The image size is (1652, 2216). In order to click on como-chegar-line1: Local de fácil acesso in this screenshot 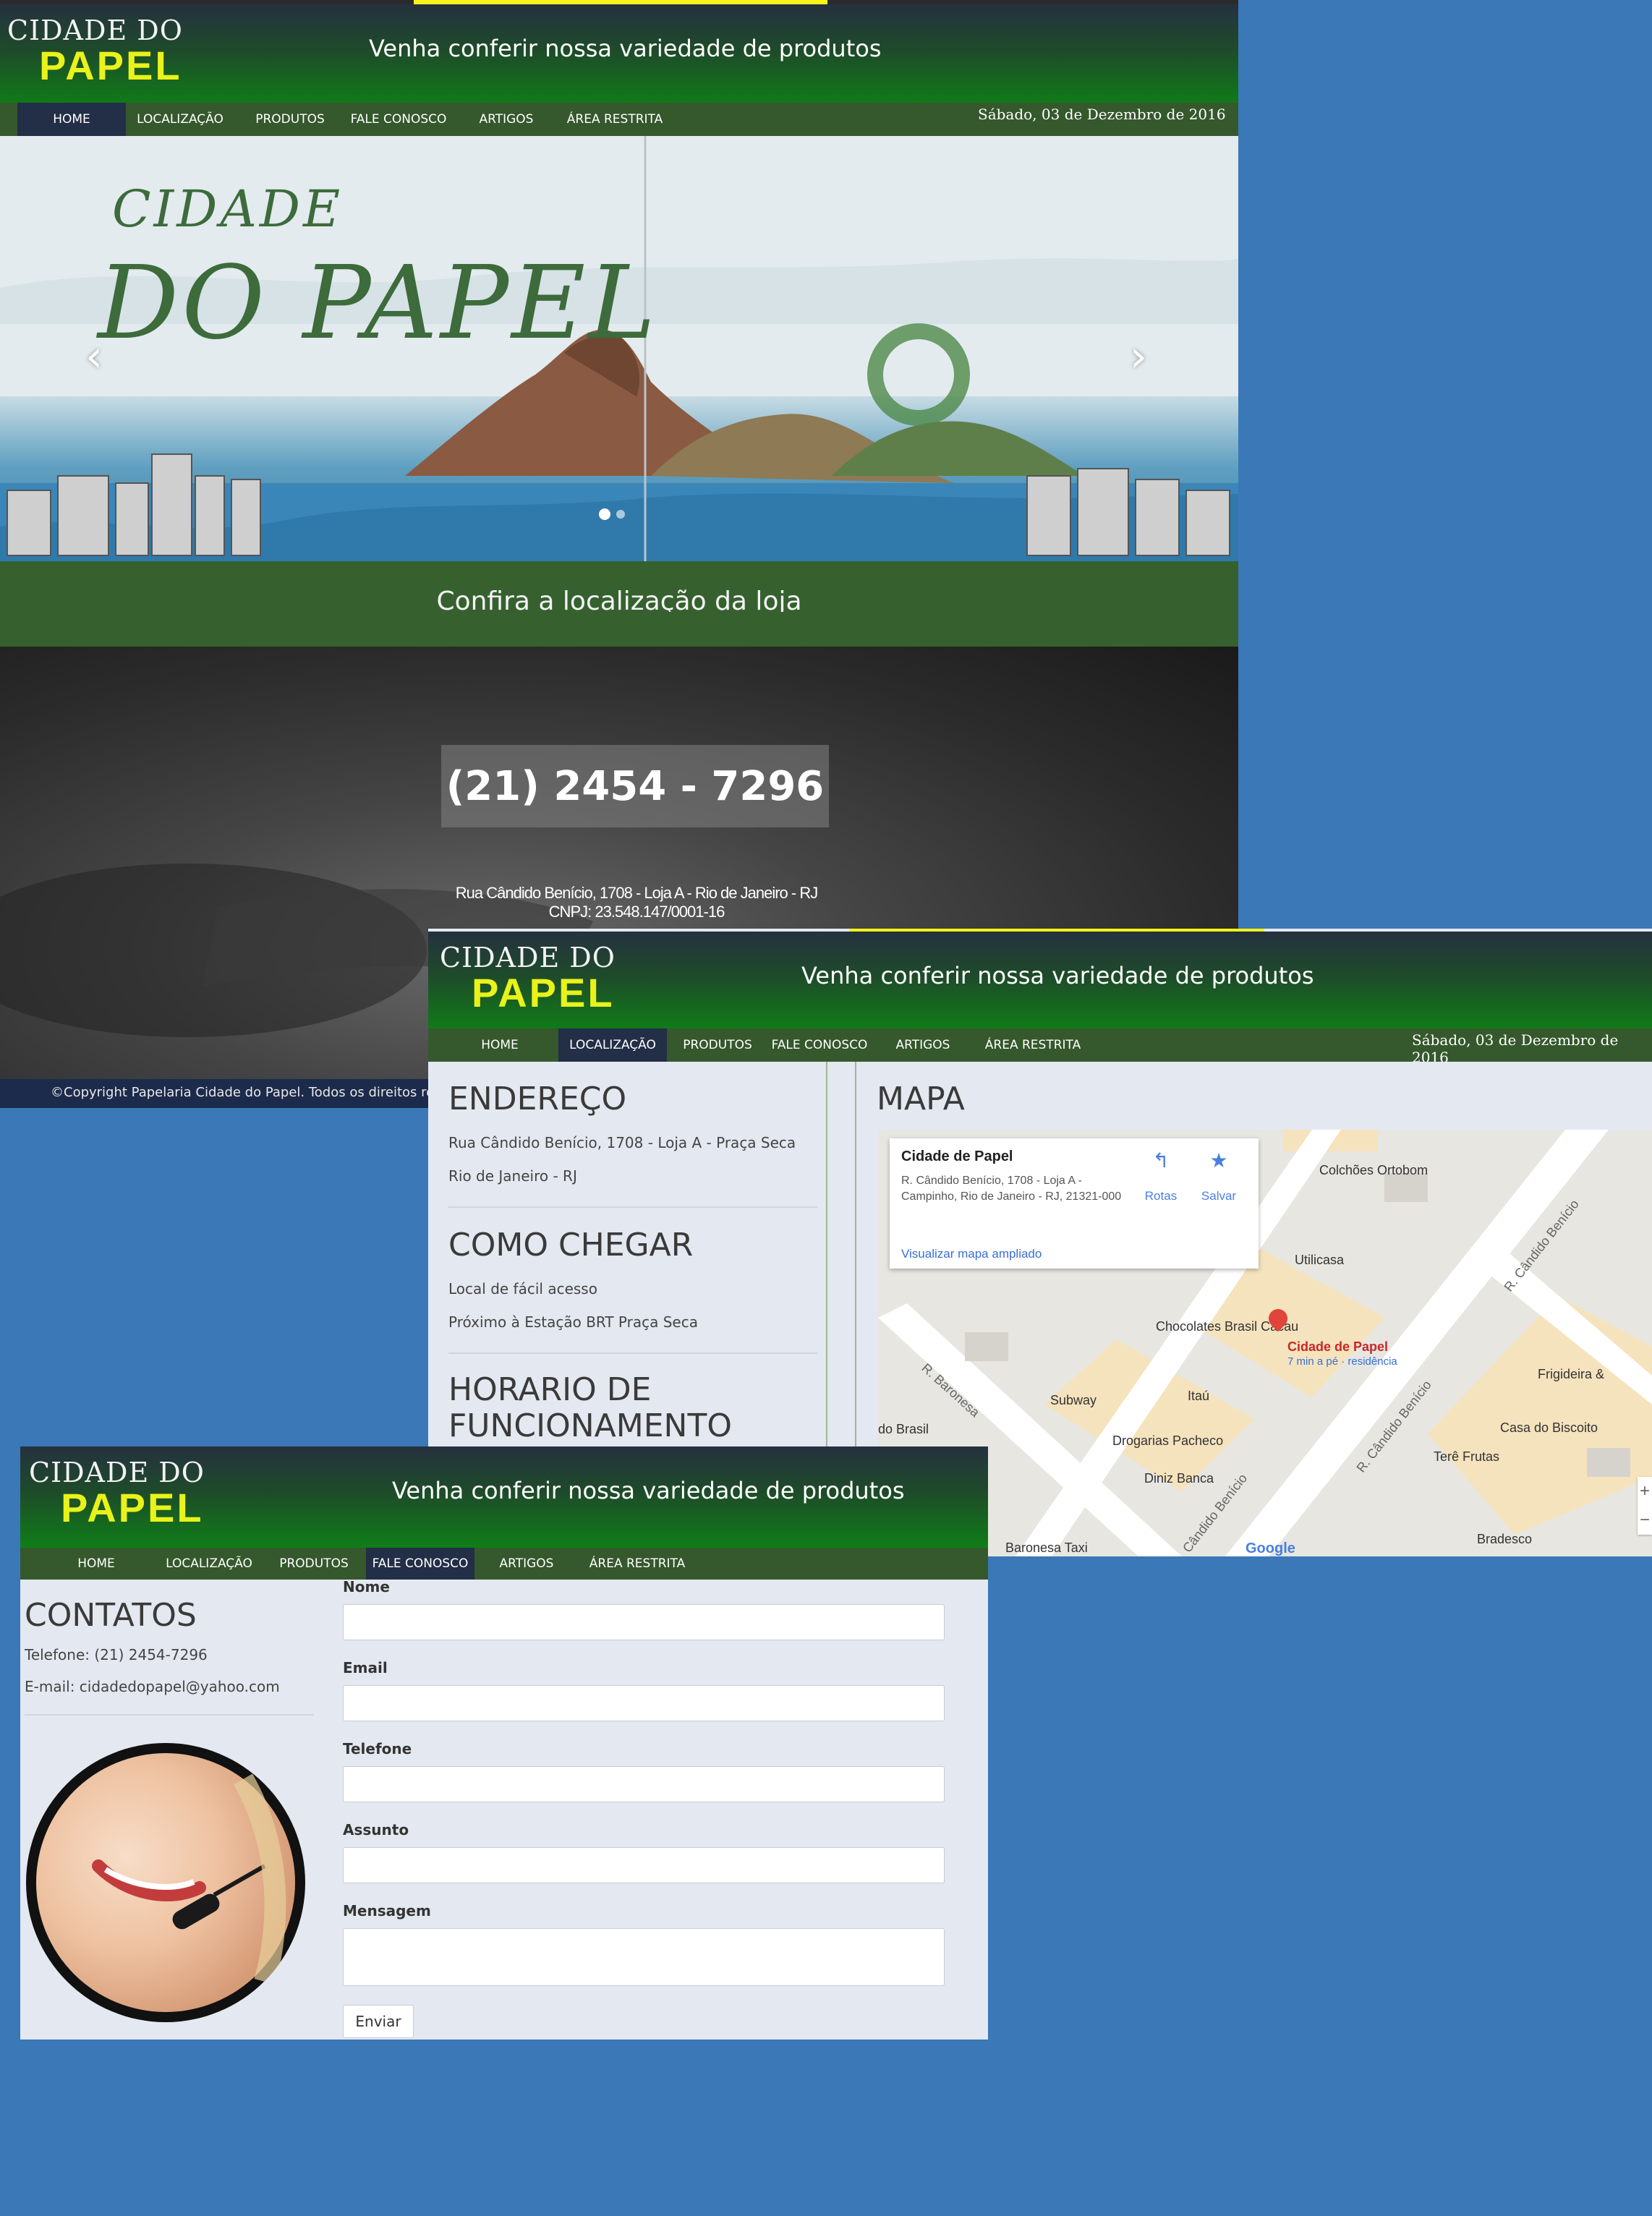, I will do `click(522, 1288)`.